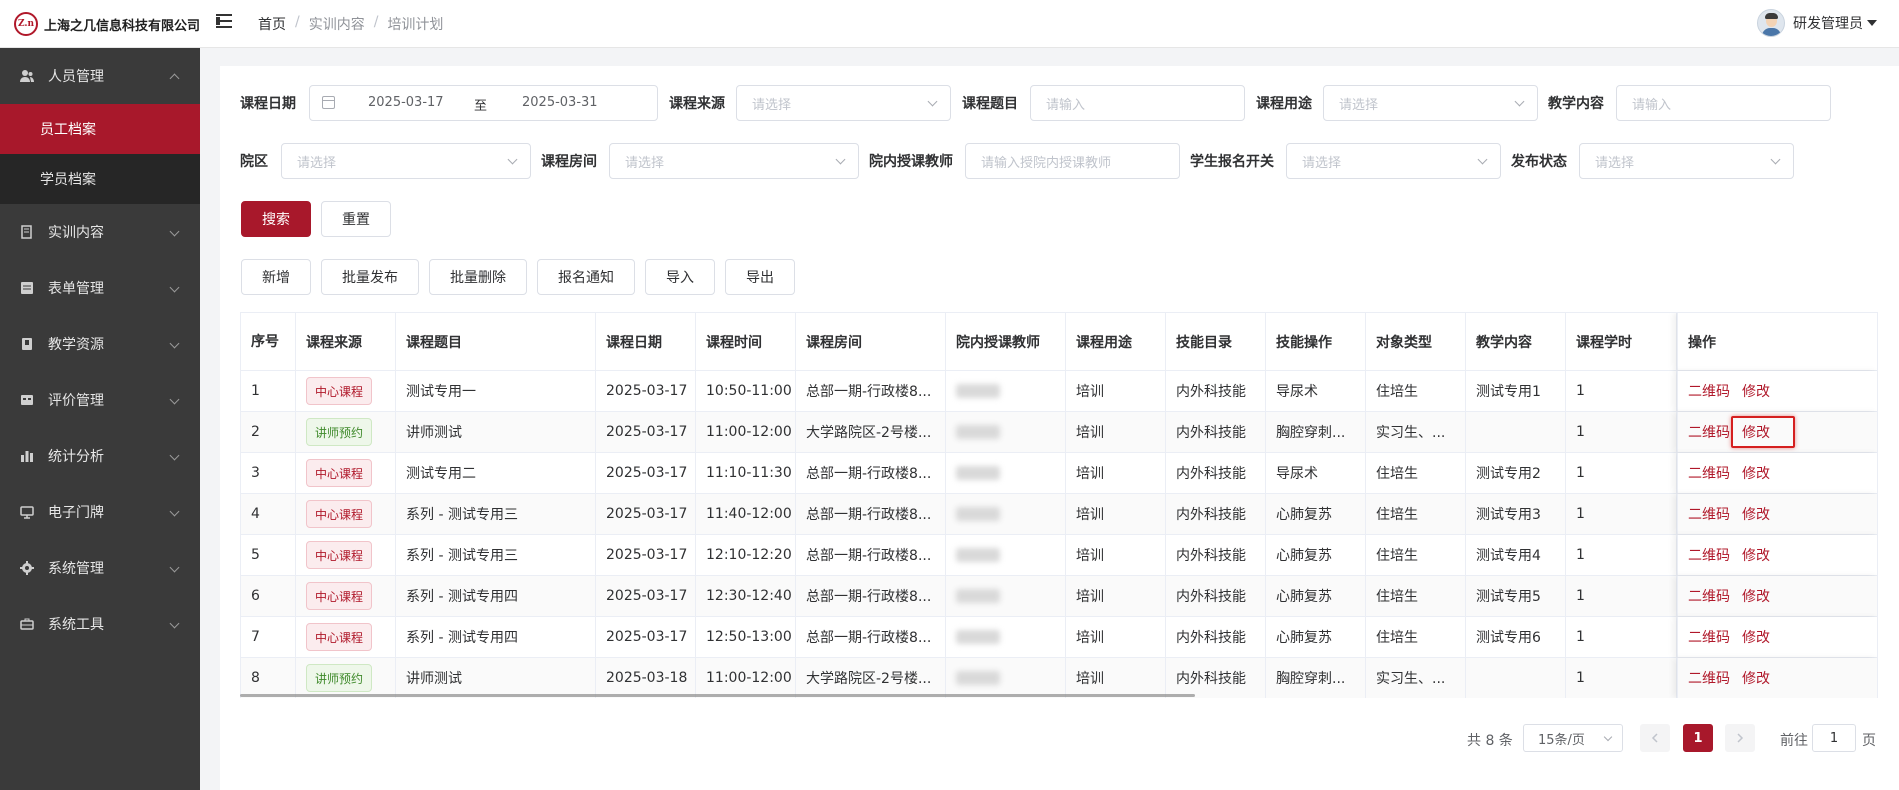 Image resolution: width=1899 pixels, height=790 pixels. I want to click on export-button: 导出, so click(760, 277).